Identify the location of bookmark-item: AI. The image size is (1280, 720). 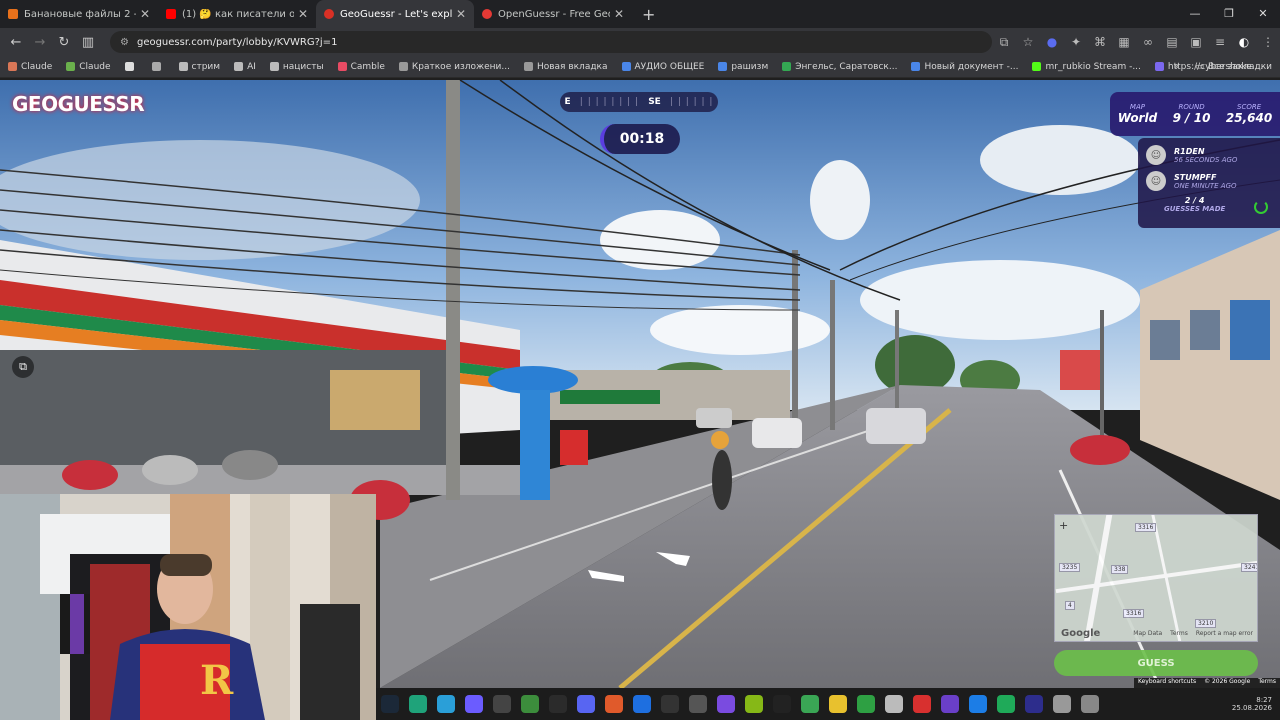
(245, 67).